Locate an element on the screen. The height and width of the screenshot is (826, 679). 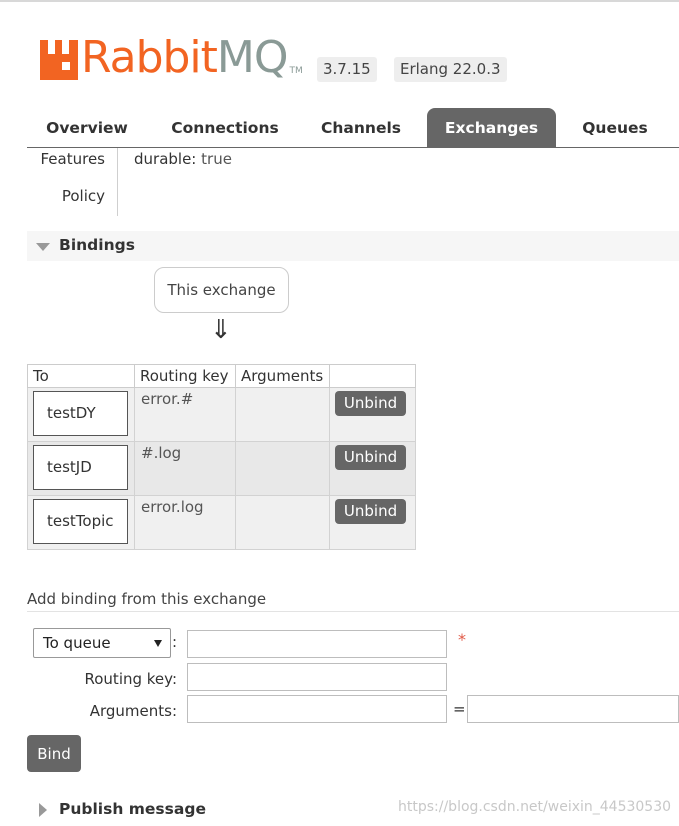
arguments-label: Arguments: is located at coordinates (133, 711).